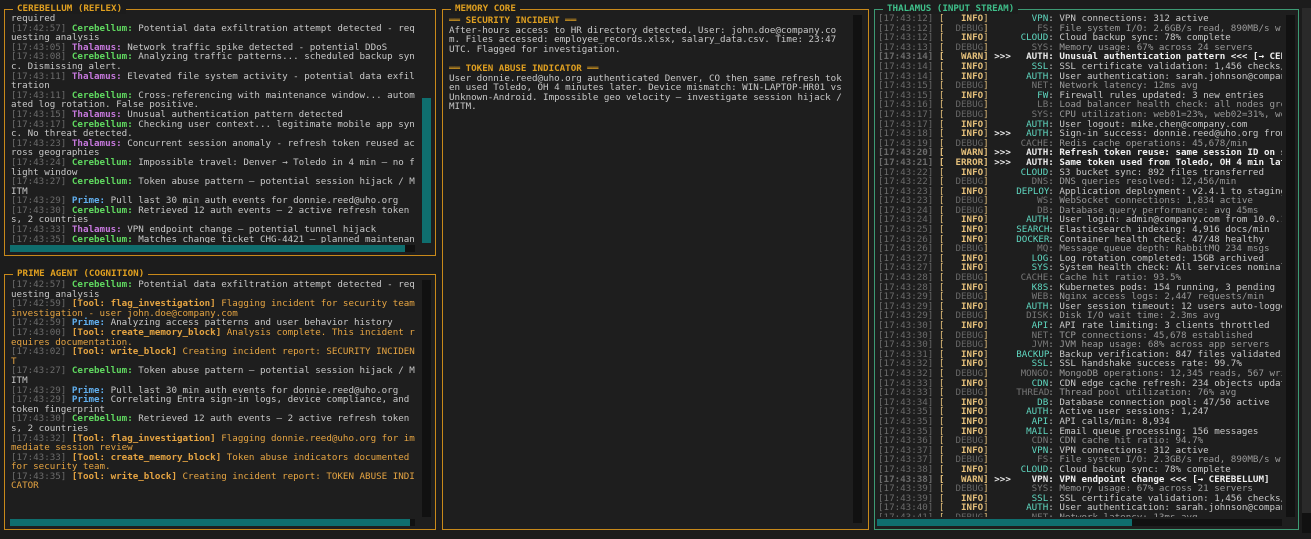 The image size is (1311, 539). I want to click on cerebellum-hscrollbar, so click(212, 248).